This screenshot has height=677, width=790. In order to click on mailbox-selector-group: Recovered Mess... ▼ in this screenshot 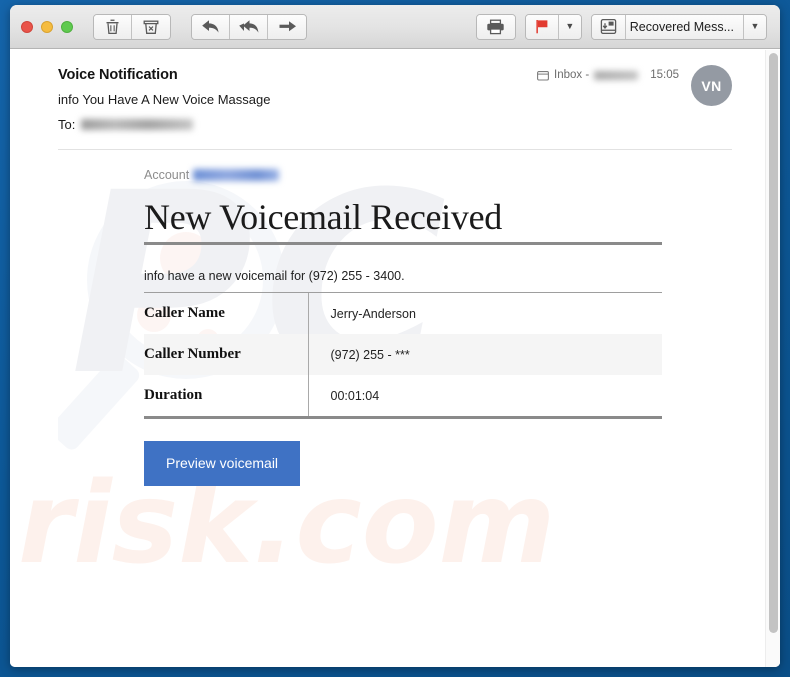, I will do `click(678, 26)`.